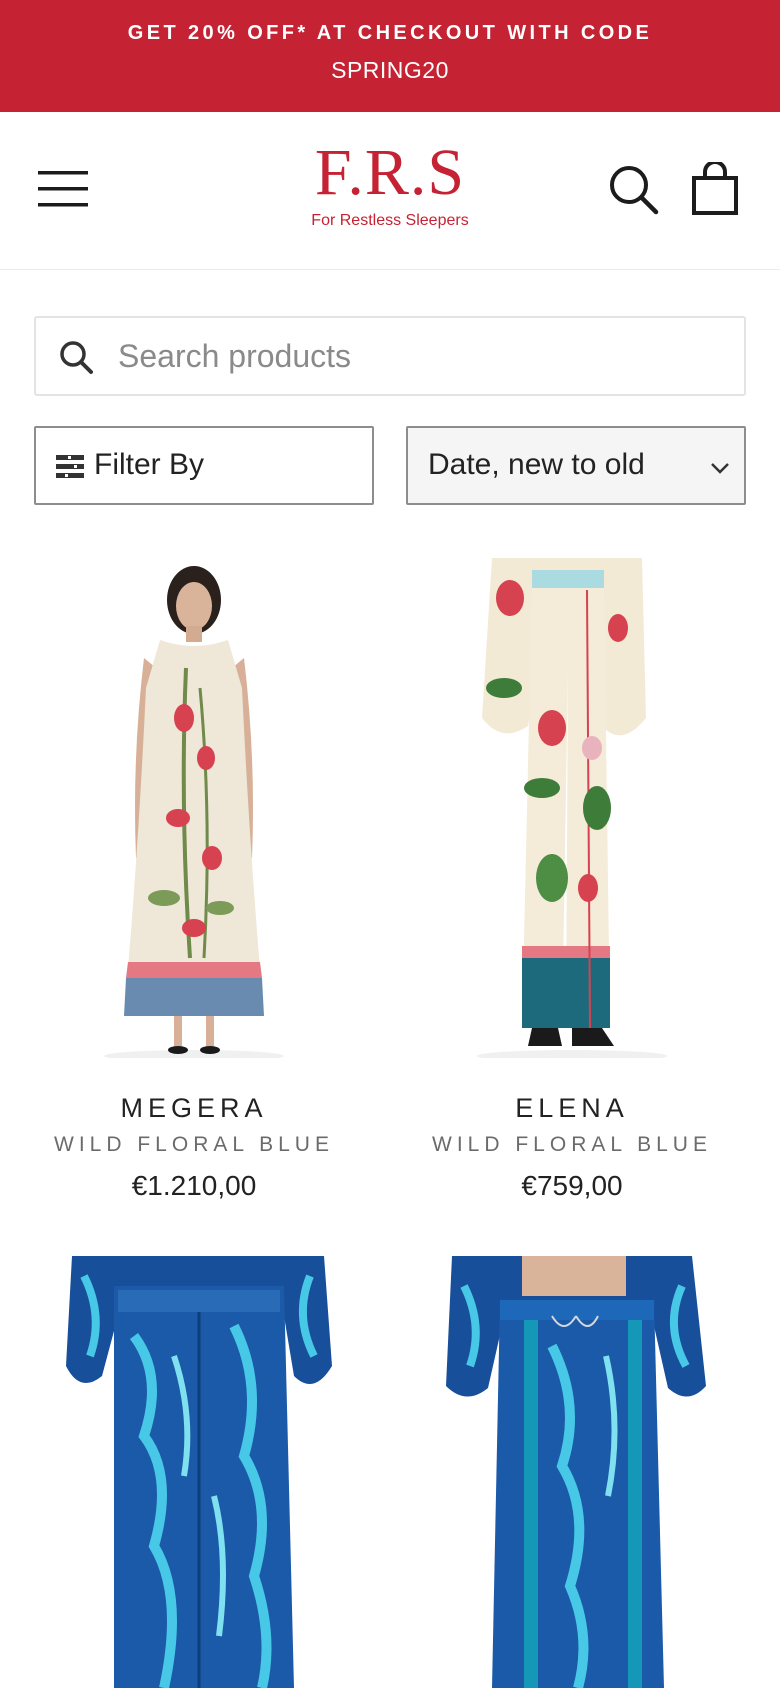 The image size is (780, 1688). I want to click on site-header: F.R.S For Restless Sleepers, so click(390, 191).